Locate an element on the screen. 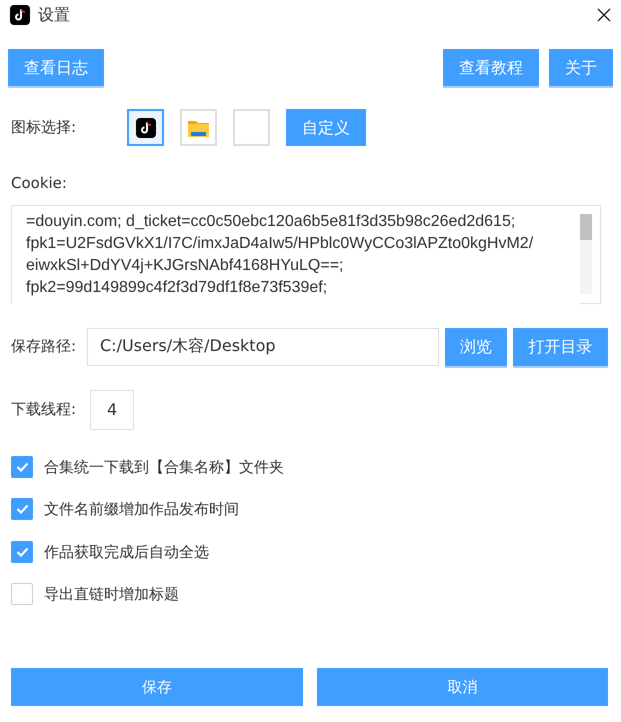 Image resolution: width=621 pixels, height=722 pixels. threads-field: 4 is located at coordinates (112, 410).